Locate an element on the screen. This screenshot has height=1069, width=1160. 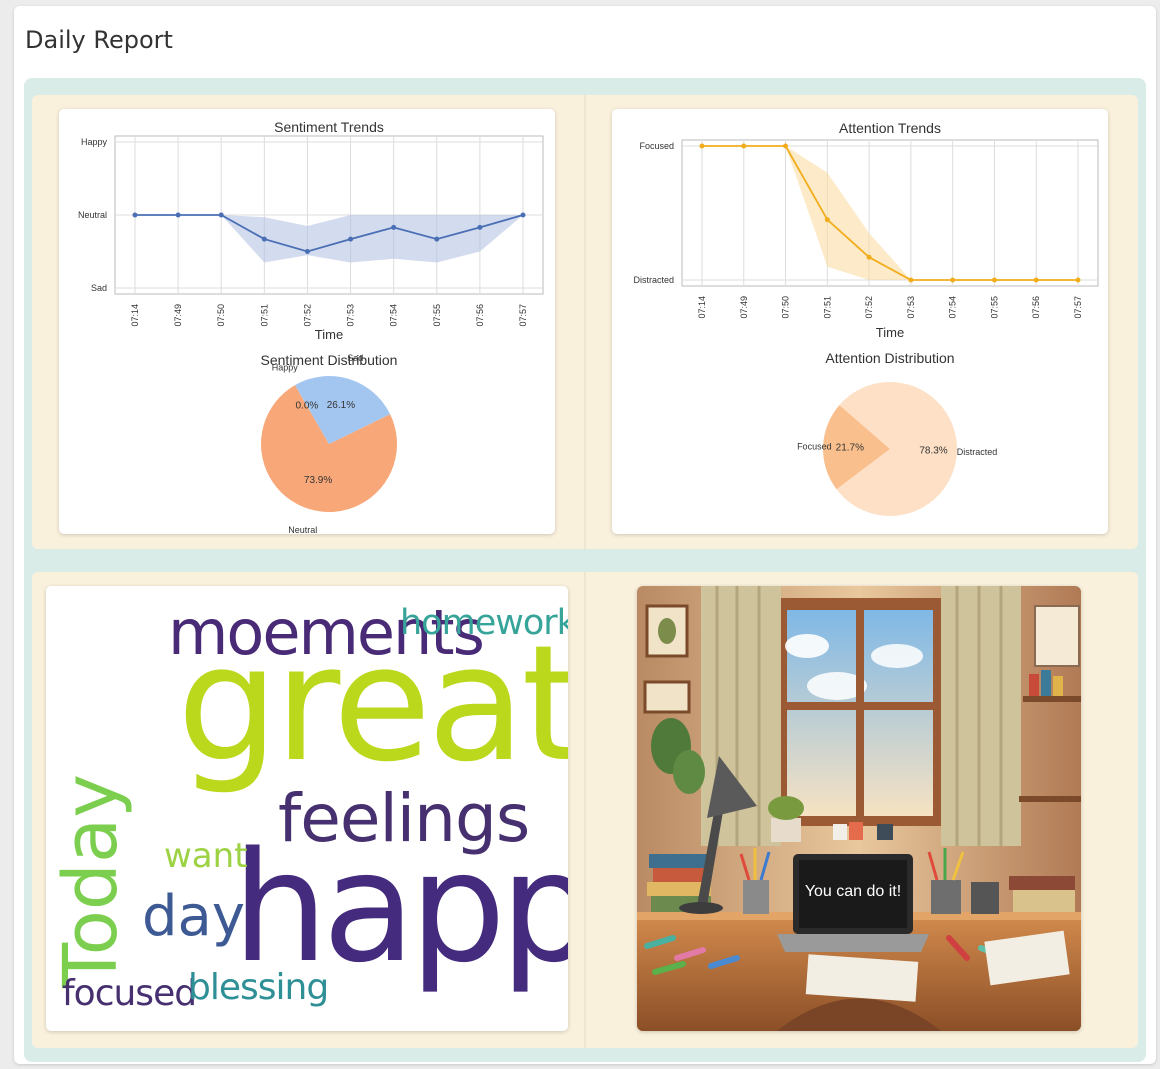
attention-trends-title: Attention Trends is located at coordinates (890, 128).